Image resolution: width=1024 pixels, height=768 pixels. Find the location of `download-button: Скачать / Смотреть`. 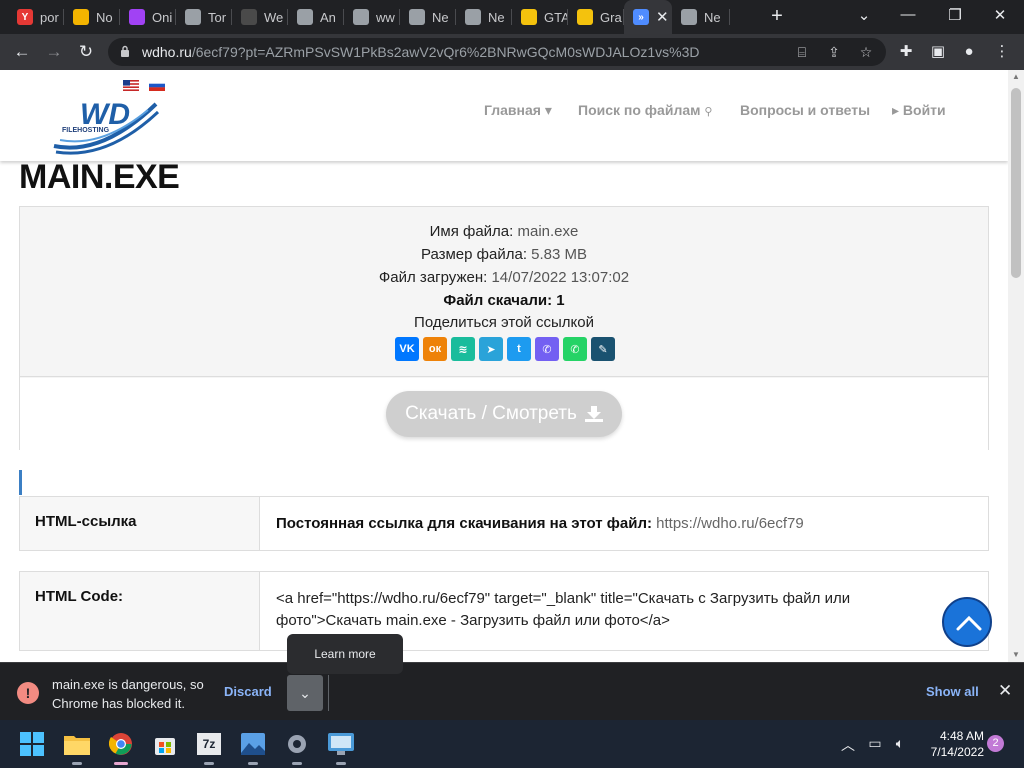

download-button: Скачать / Смотреть is located at coordinates (504, 414).